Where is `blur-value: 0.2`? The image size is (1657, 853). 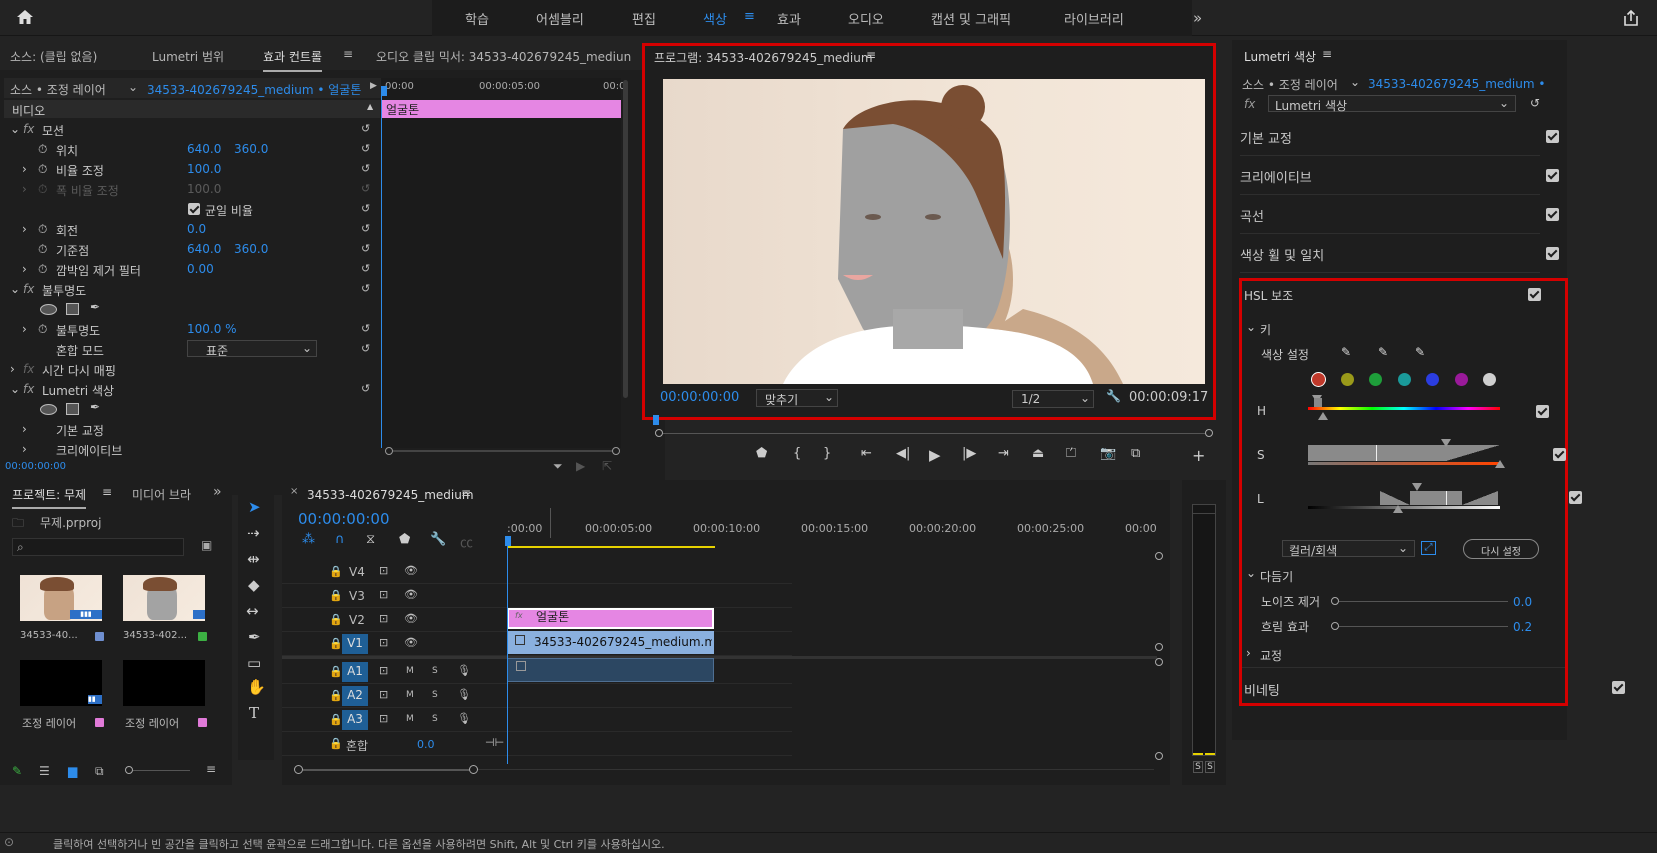
blur-value: 0.2 is located at coordinates (1522, 627).